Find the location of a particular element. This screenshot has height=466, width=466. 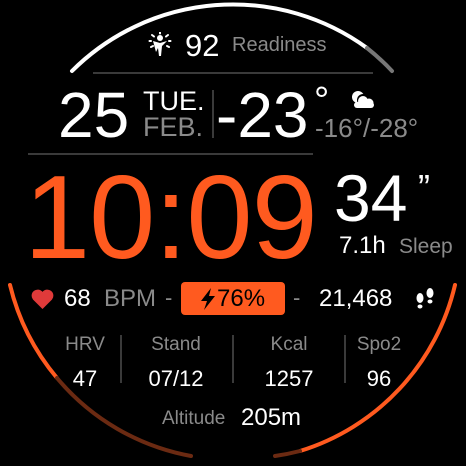

readiness-label: Readiness is located at coordinates (279, 45).